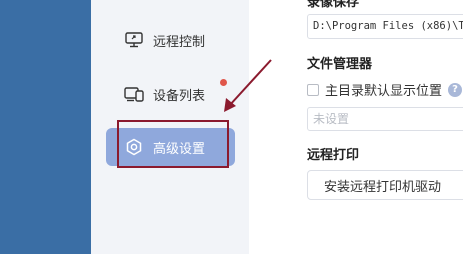 This screenshot has height=254, width=463. Describe the element at coordinates (179, 96) in the screenshot. I see `sidebar-item-label: 设备列表` at that location.